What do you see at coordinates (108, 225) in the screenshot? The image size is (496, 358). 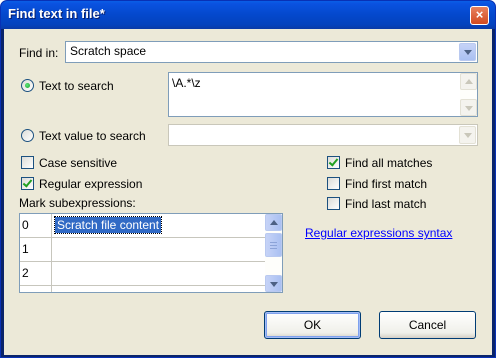 I see `row-value: Scratch file content` at bounding box center [108, 225].